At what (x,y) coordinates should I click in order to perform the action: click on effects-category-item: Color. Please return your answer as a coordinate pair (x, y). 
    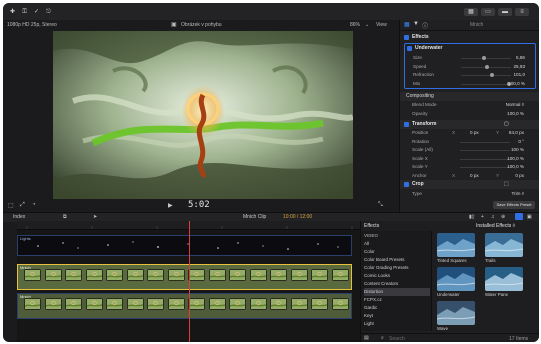
    Looking at the image, I should click on (394, 252).